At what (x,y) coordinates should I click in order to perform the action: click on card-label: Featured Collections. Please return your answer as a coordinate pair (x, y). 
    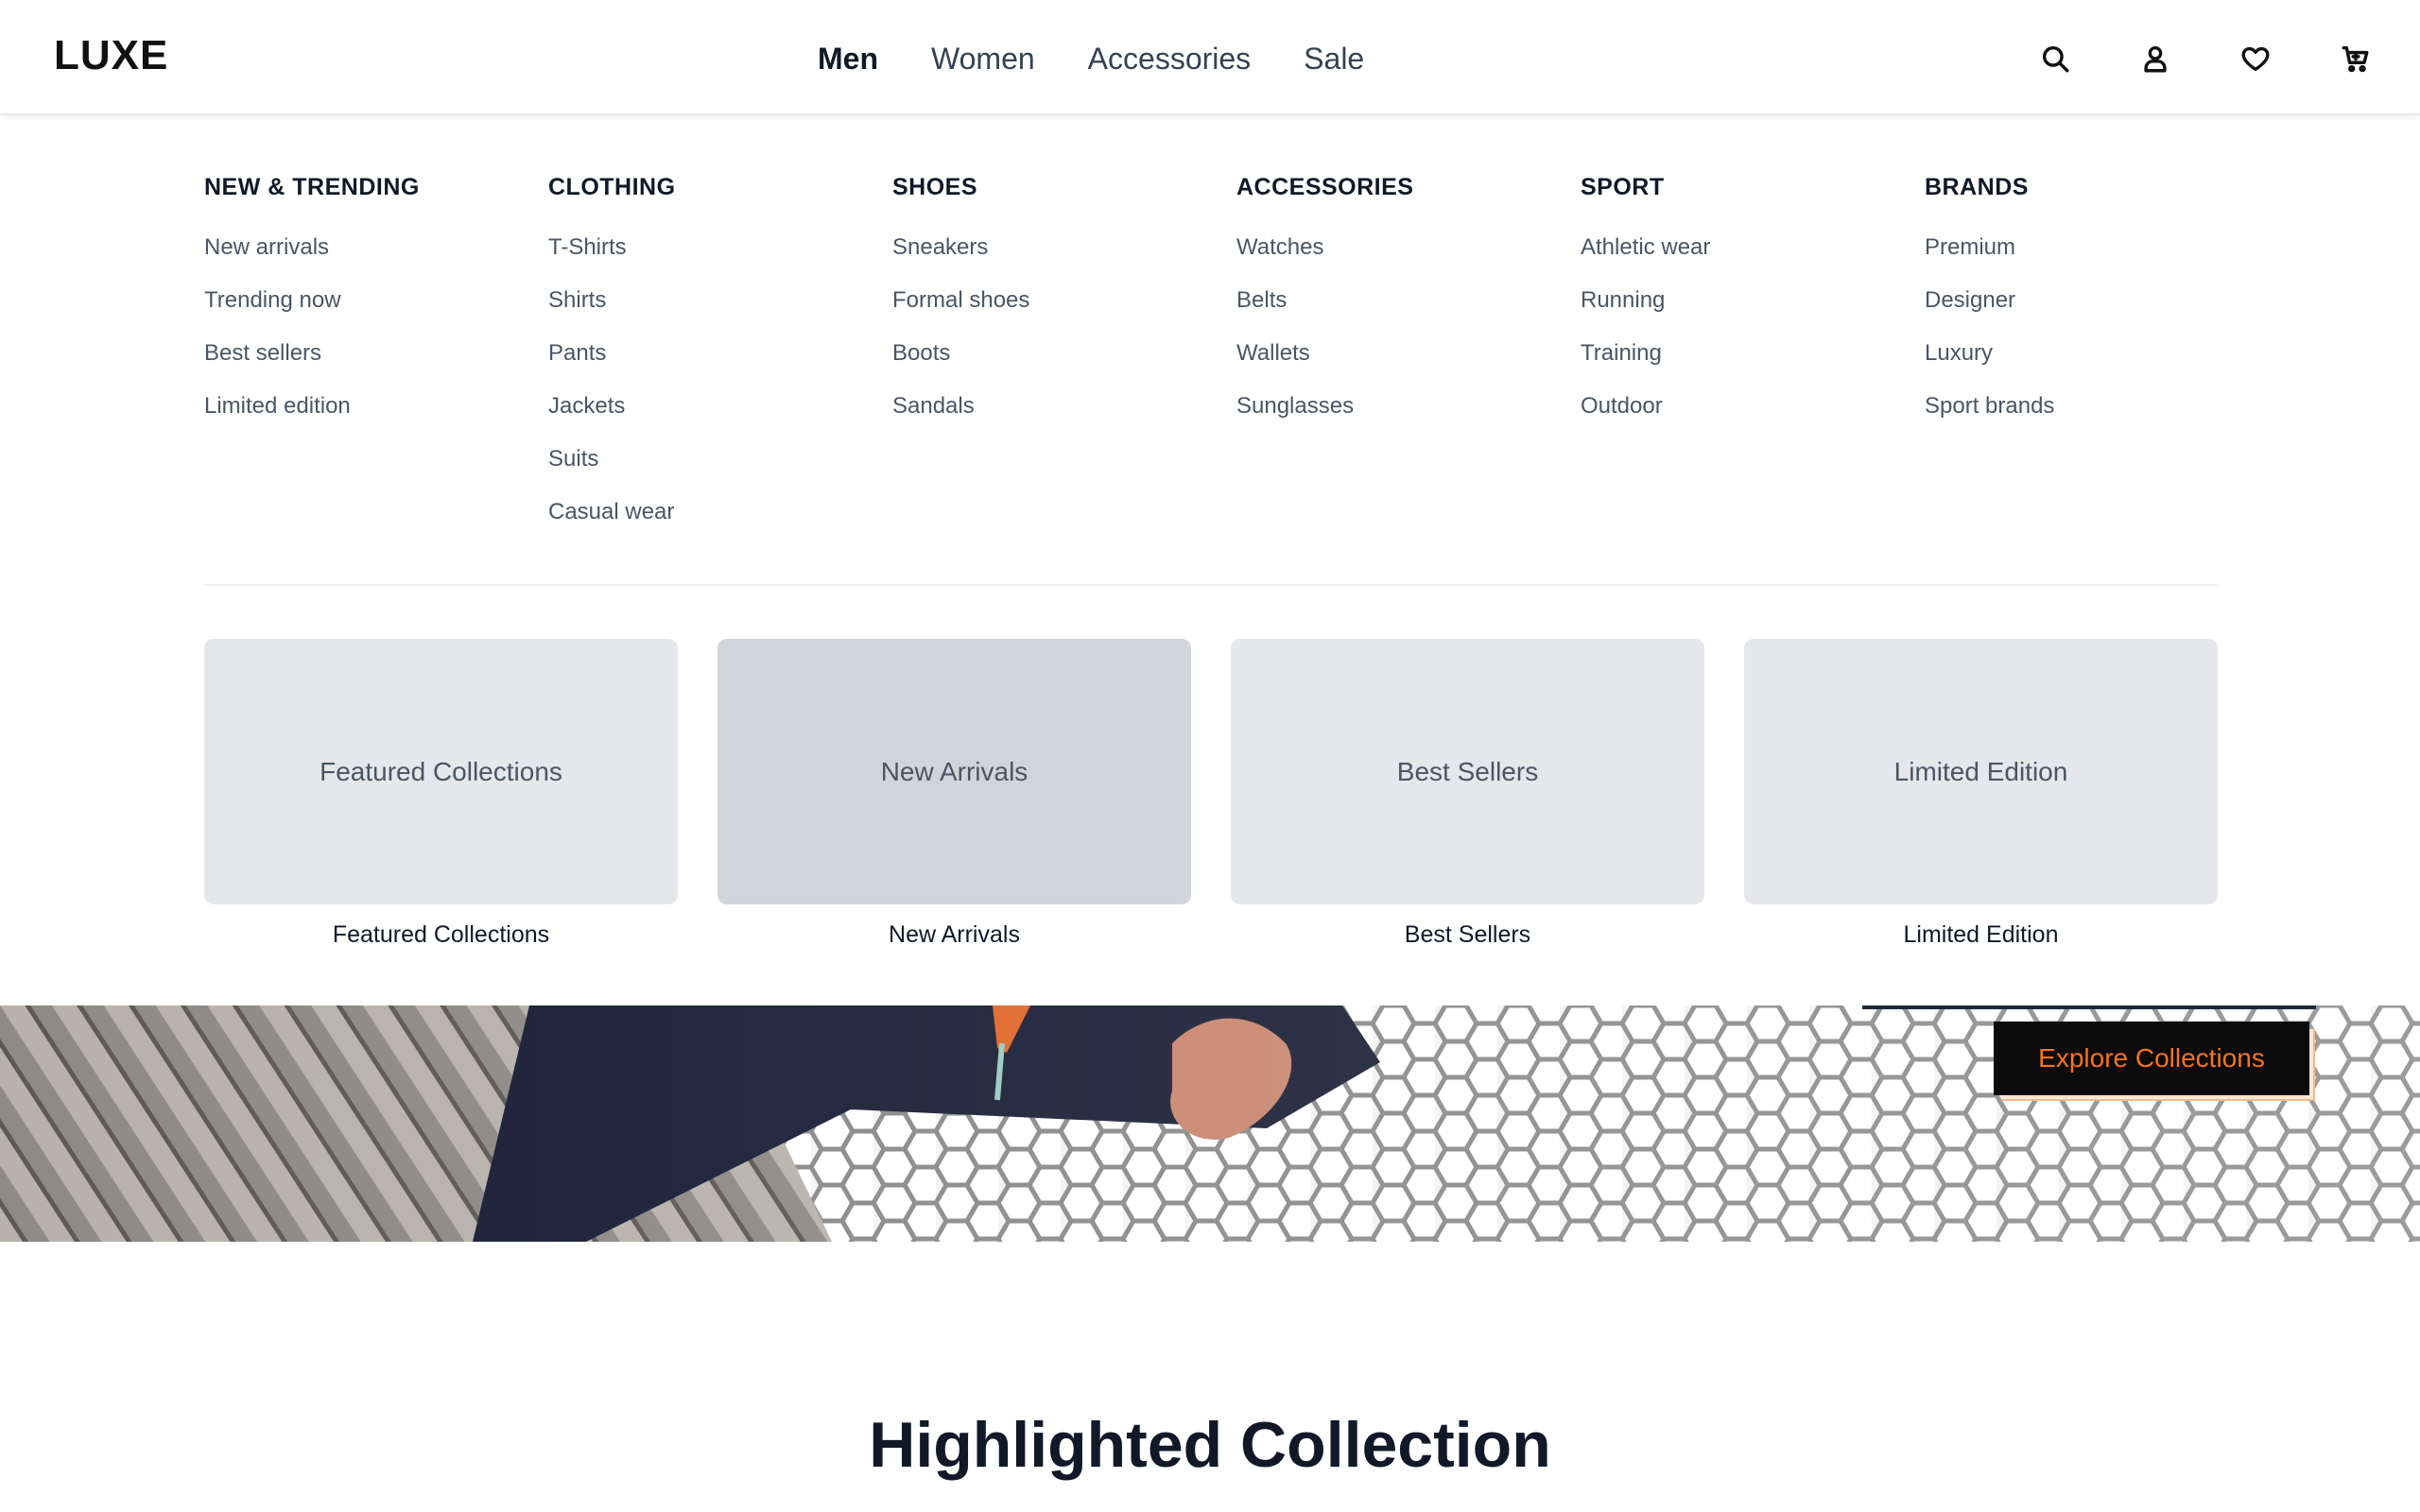
    Looking at the image, I should click on (441, 771).